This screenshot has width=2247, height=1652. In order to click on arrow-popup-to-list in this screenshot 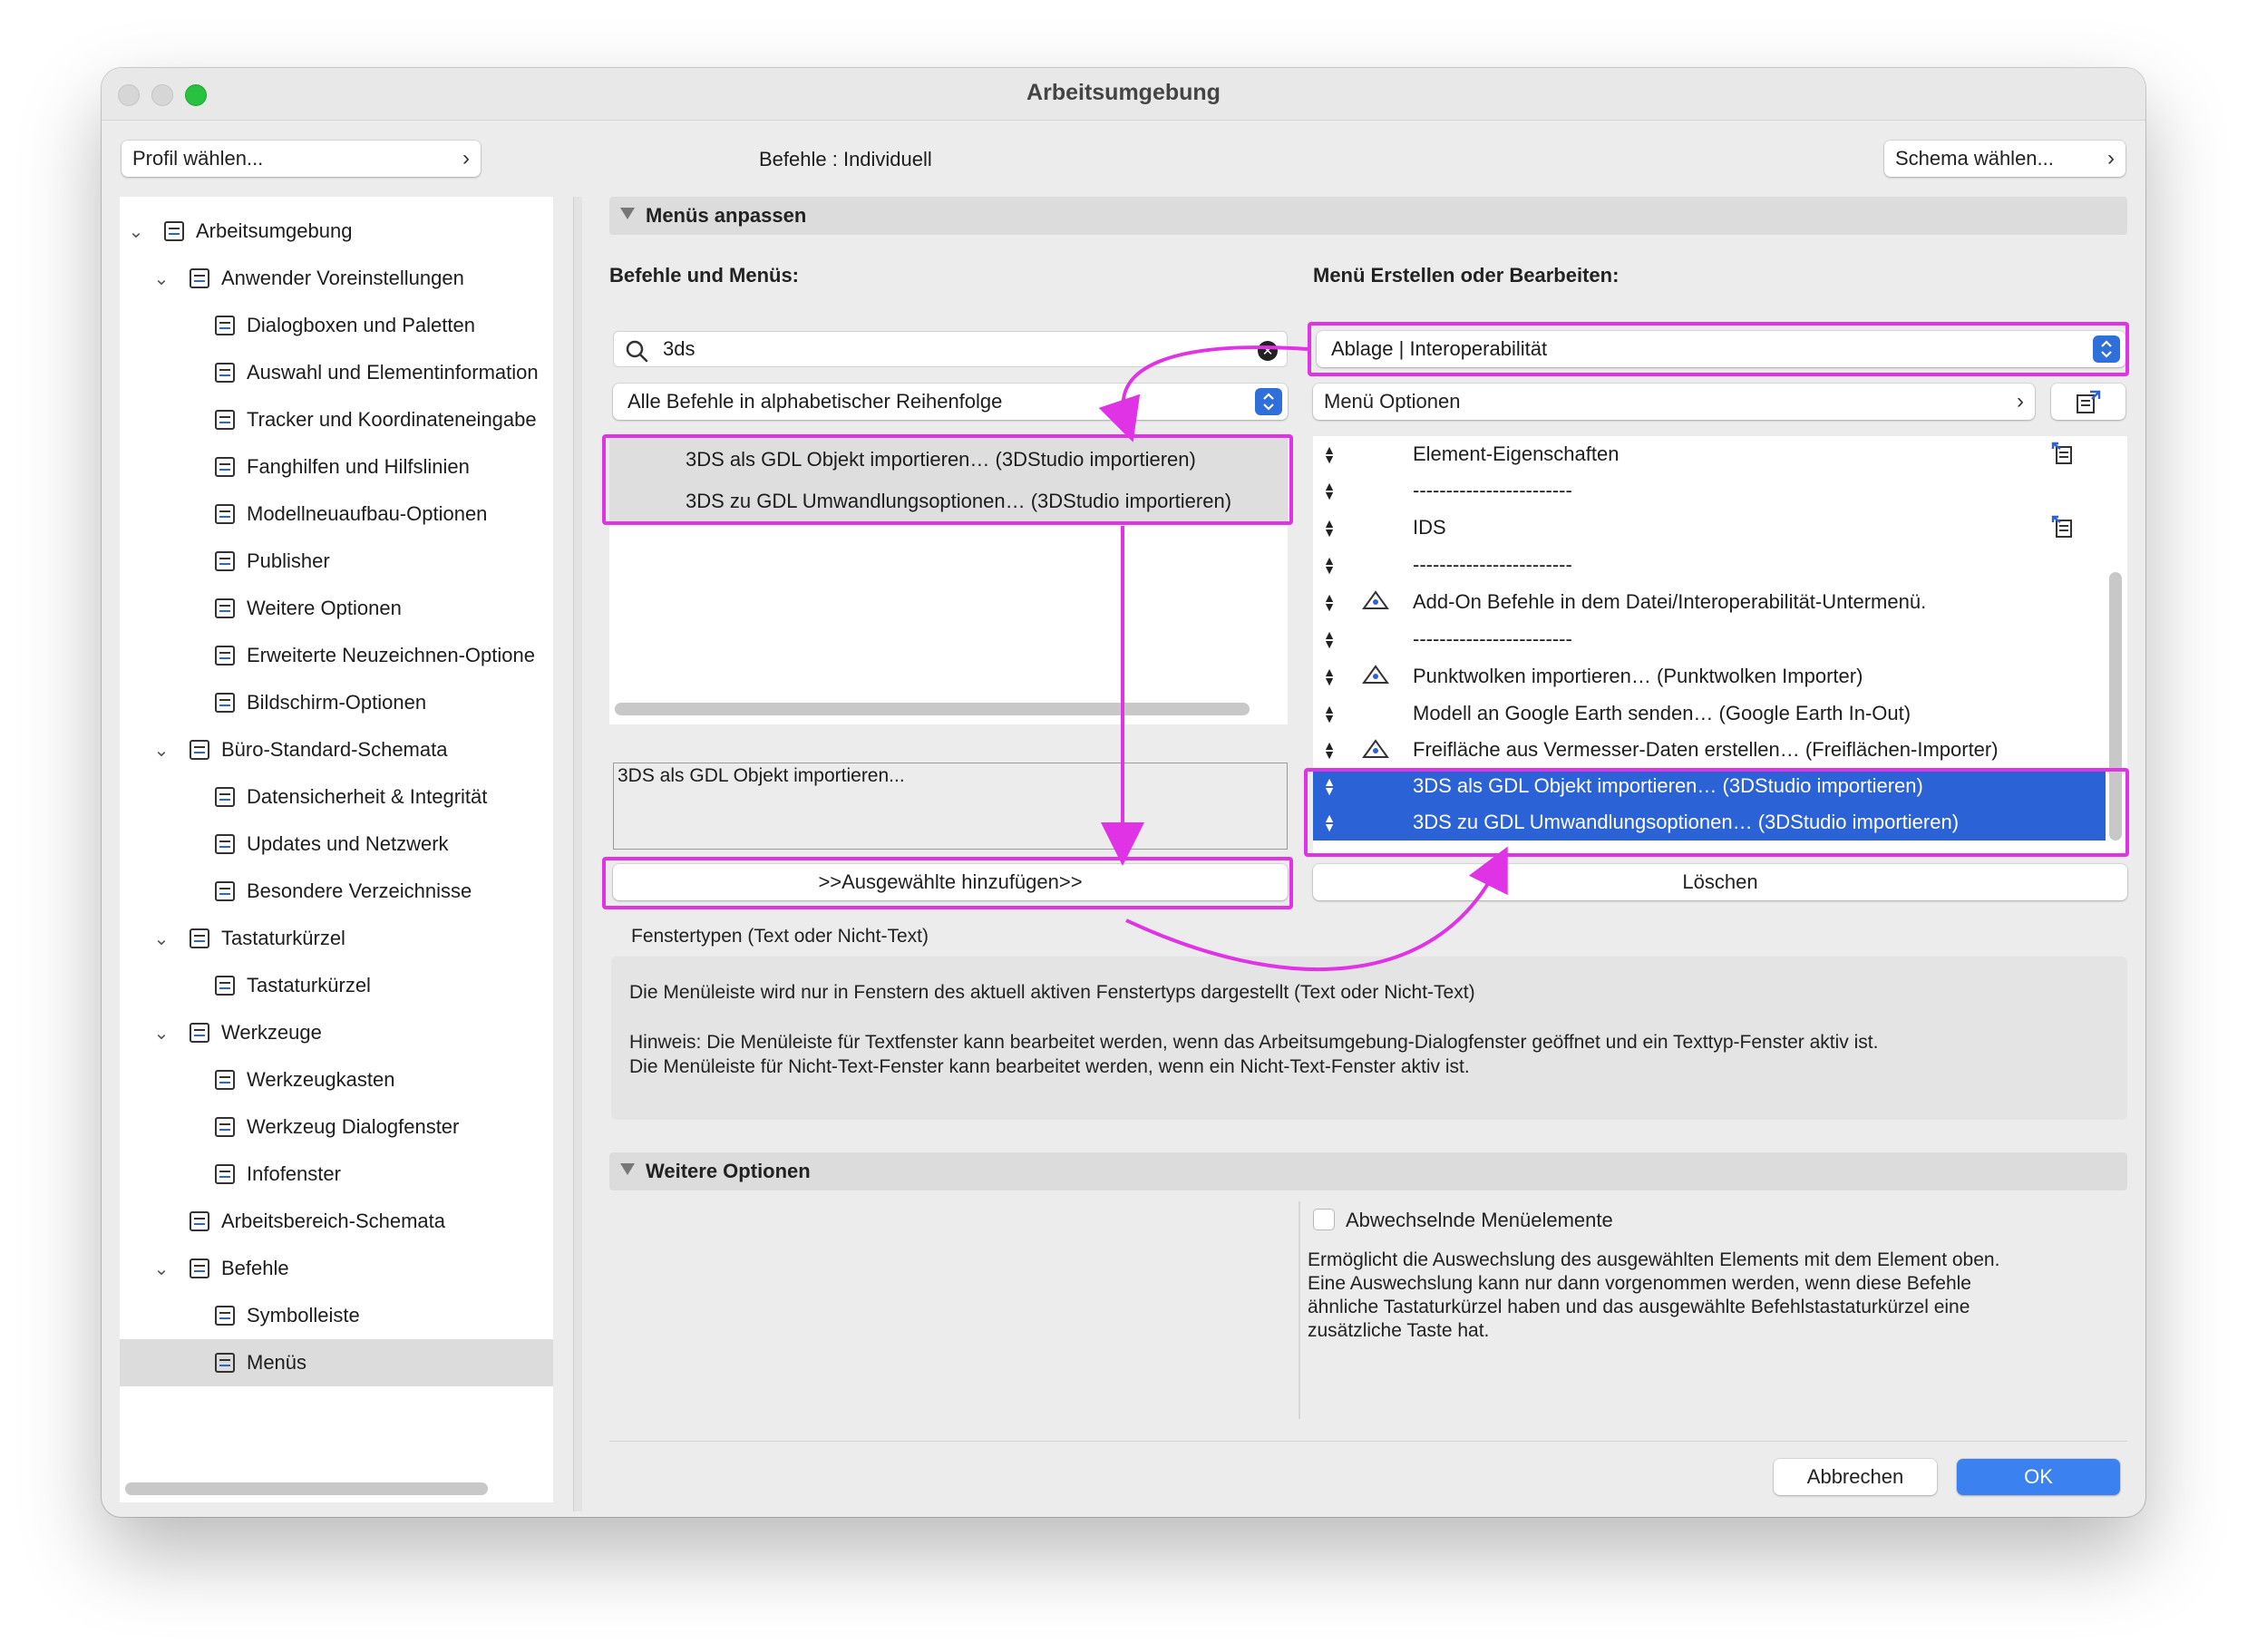, I will do `click(1203, 393)`.